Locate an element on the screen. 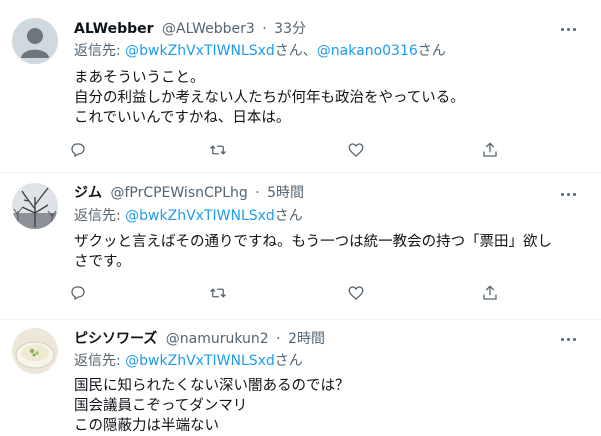 This screenshot has width=601, height=436. user-handle: @namurukun2 is located at coordinates (217, 339).